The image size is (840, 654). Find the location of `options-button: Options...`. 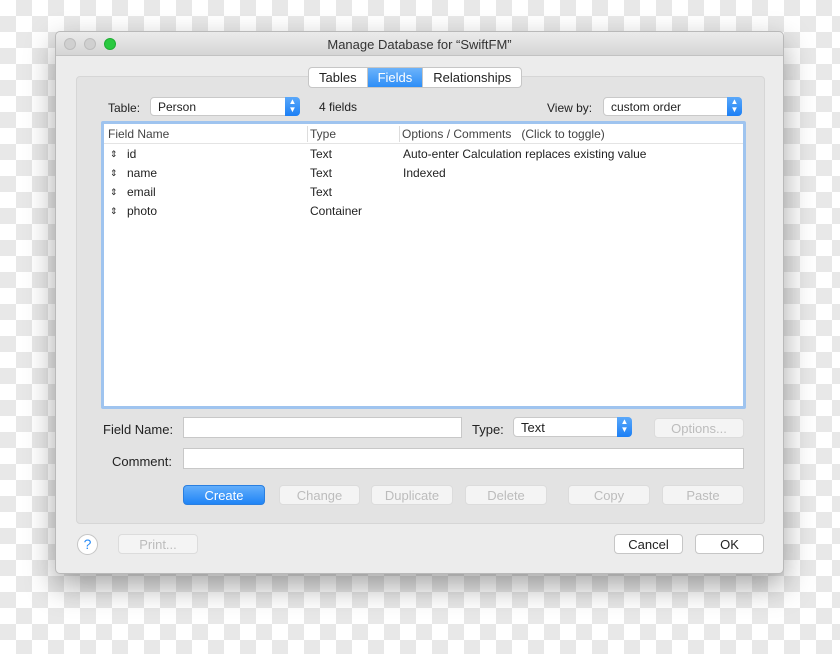

options-button: Options... is located at coordinates (699, 428).